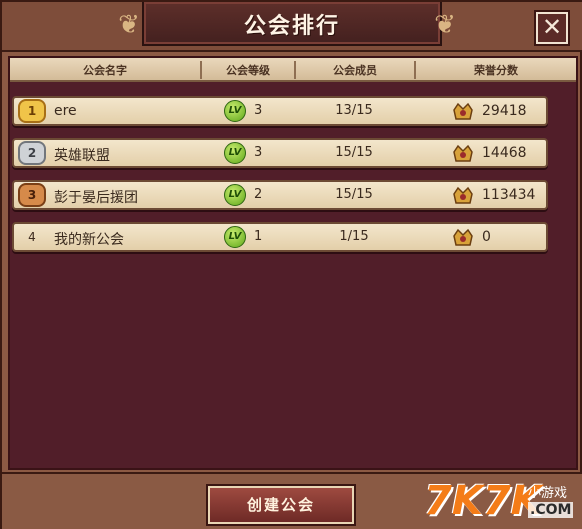  What do you see at coordinates (551, 510) in the screenshot?
I see `watermark-domain: .COM` at bounding box center [551, 510].